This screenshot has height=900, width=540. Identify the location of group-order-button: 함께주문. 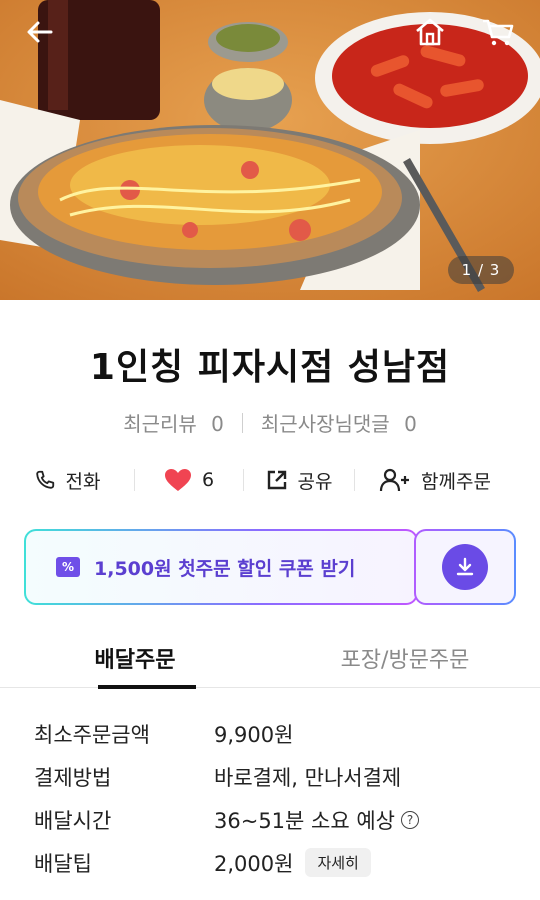
(435, 480).